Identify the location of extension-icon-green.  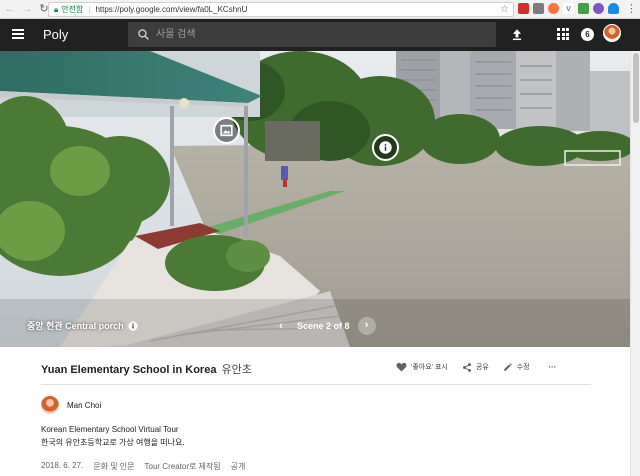
(583, 8).